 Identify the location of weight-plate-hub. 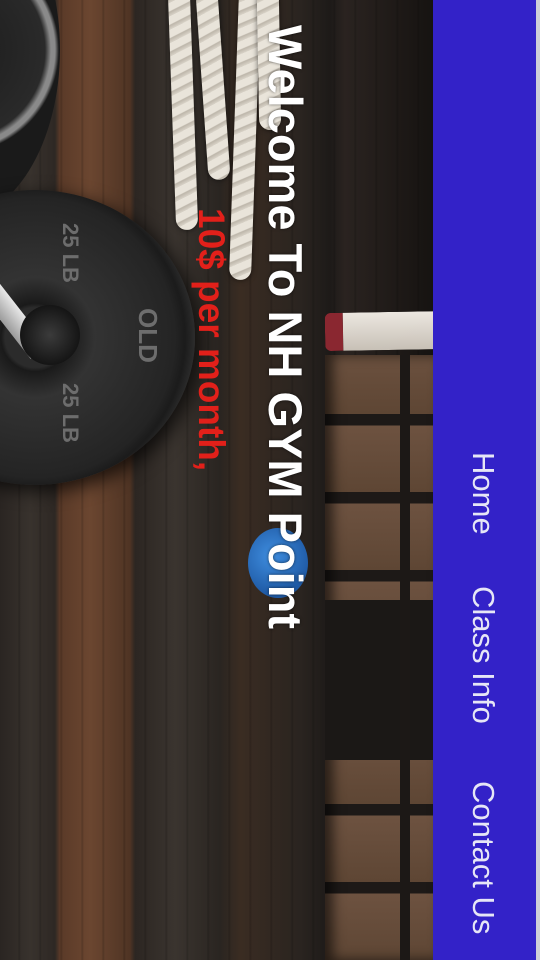
(50, 335).